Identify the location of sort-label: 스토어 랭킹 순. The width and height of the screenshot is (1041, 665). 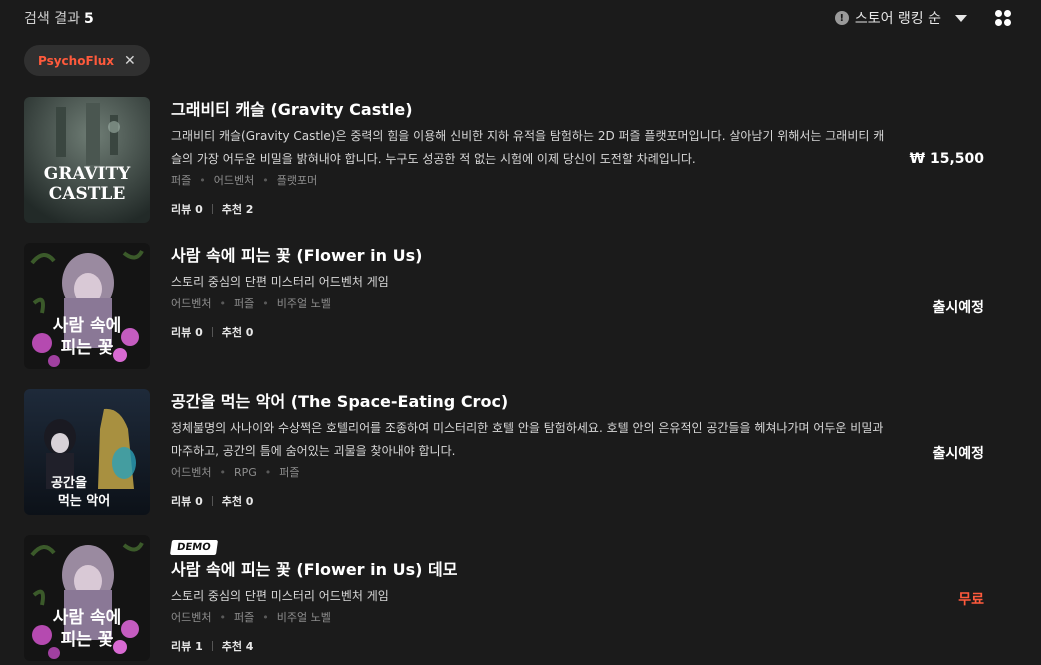
(897, 19).